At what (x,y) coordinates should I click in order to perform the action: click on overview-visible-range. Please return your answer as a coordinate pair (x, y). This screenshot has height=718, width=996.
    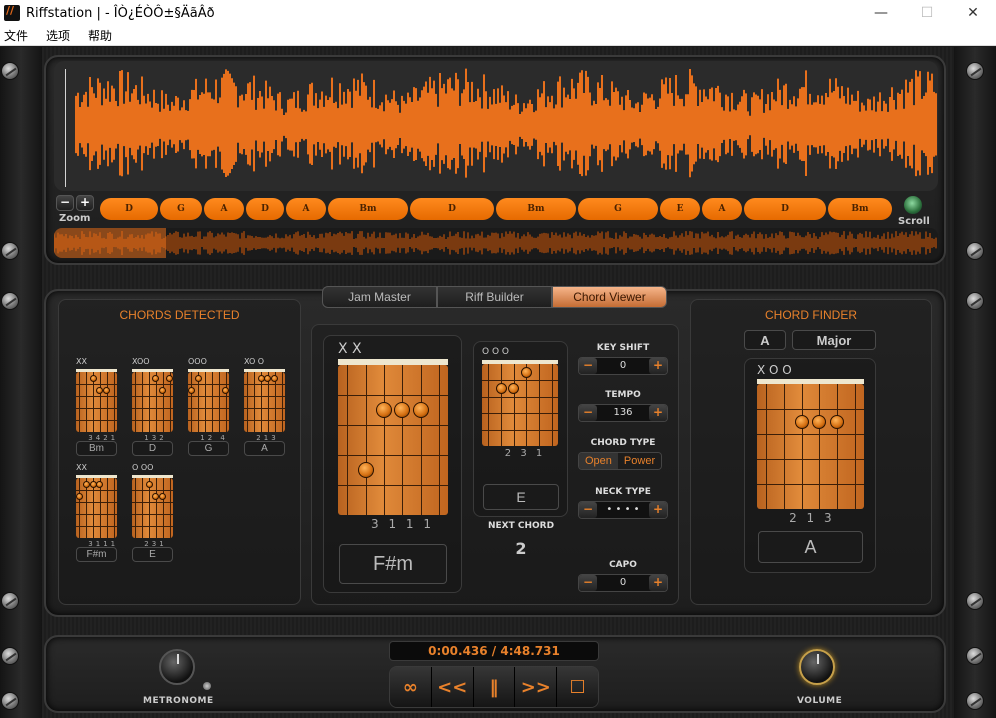
    Looking at the image, I should click on (110, 243).